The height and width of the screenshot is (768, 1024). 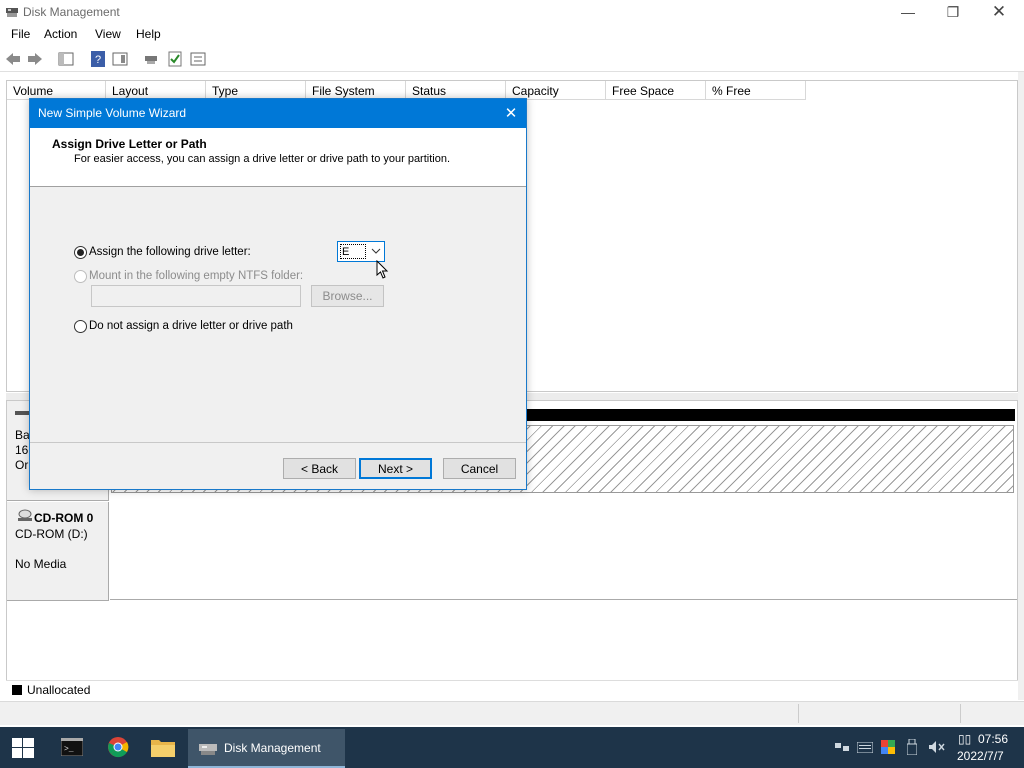 What do you see at coordinates (20, 34) in the screenshot?
I see `menu-file: File` at bounding box center [20, 34].